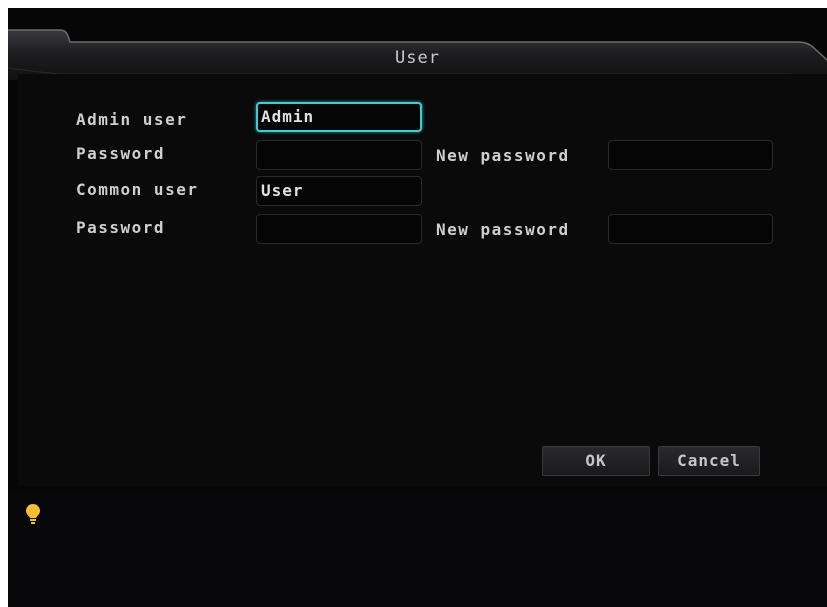  What do you see at coordinates (596, 461) in the screenshot?
I see `ok-button: OK` at bounding box center [596, 461].